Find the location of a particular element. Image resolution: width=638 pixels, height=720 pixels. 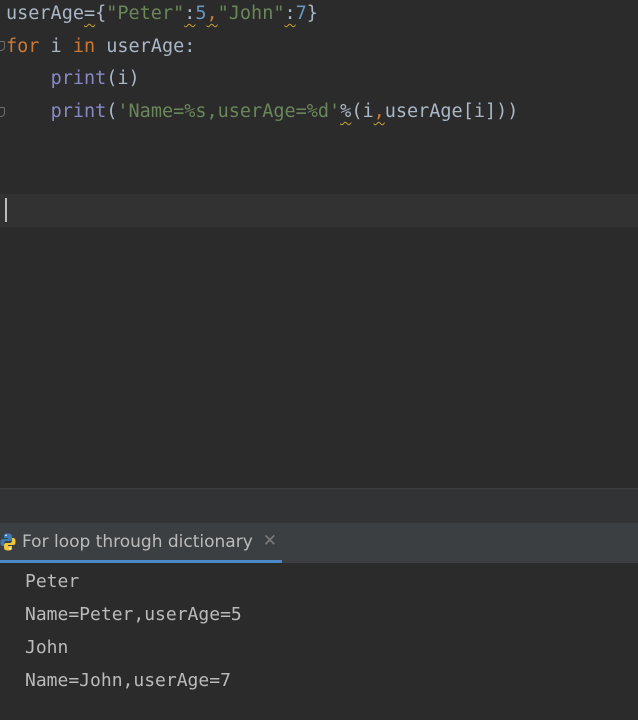

tab-run-configuration: For loop through dictionary ✕ is located at coordinates (141, 543).